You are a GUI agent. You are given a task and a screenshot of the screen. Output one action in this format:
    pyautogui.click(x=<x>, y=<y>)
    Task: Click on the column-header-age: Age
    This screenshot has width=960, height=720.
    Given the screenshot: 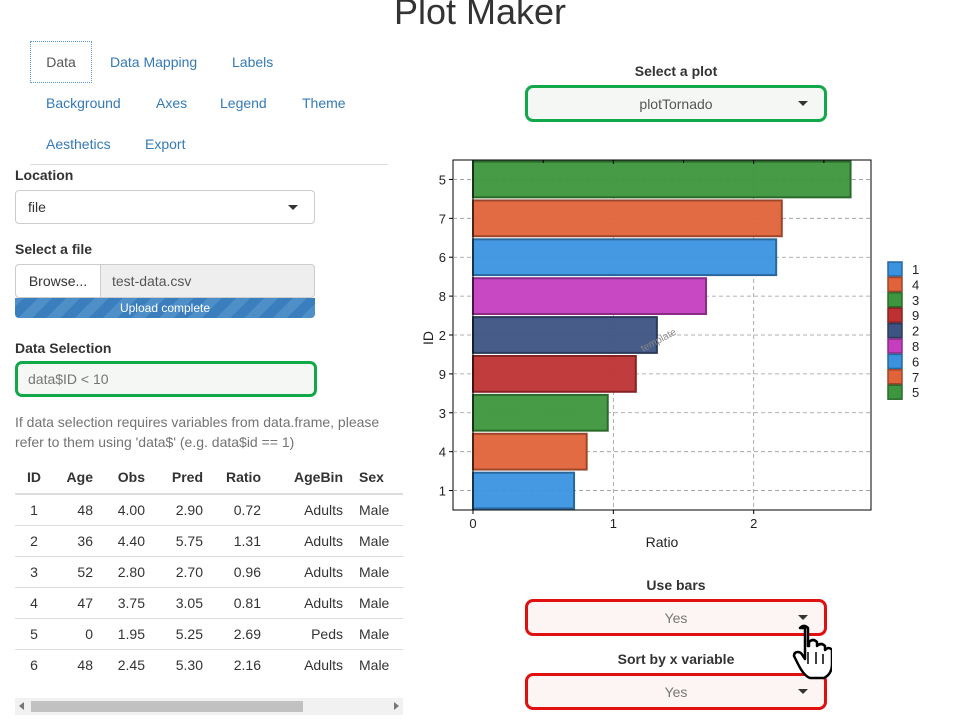 What is the action you would take?
    pyautogui.click(x=73, y=478)
    